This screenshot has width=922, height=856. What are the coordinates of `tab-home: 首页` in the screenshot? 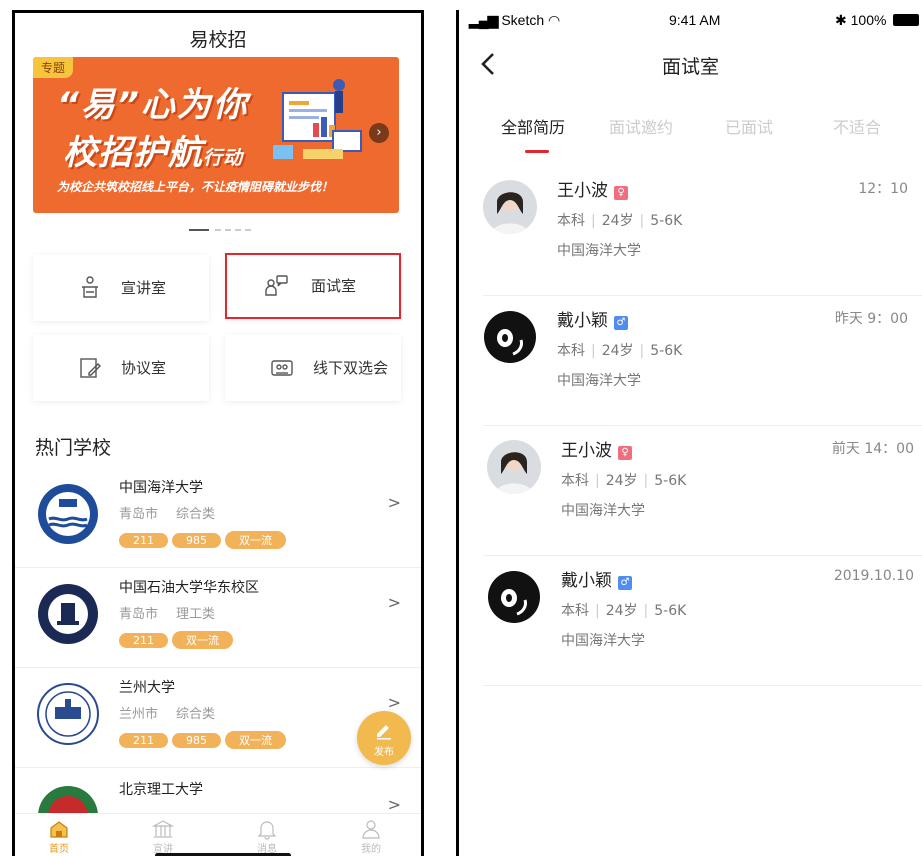 It's located at (59, 836).